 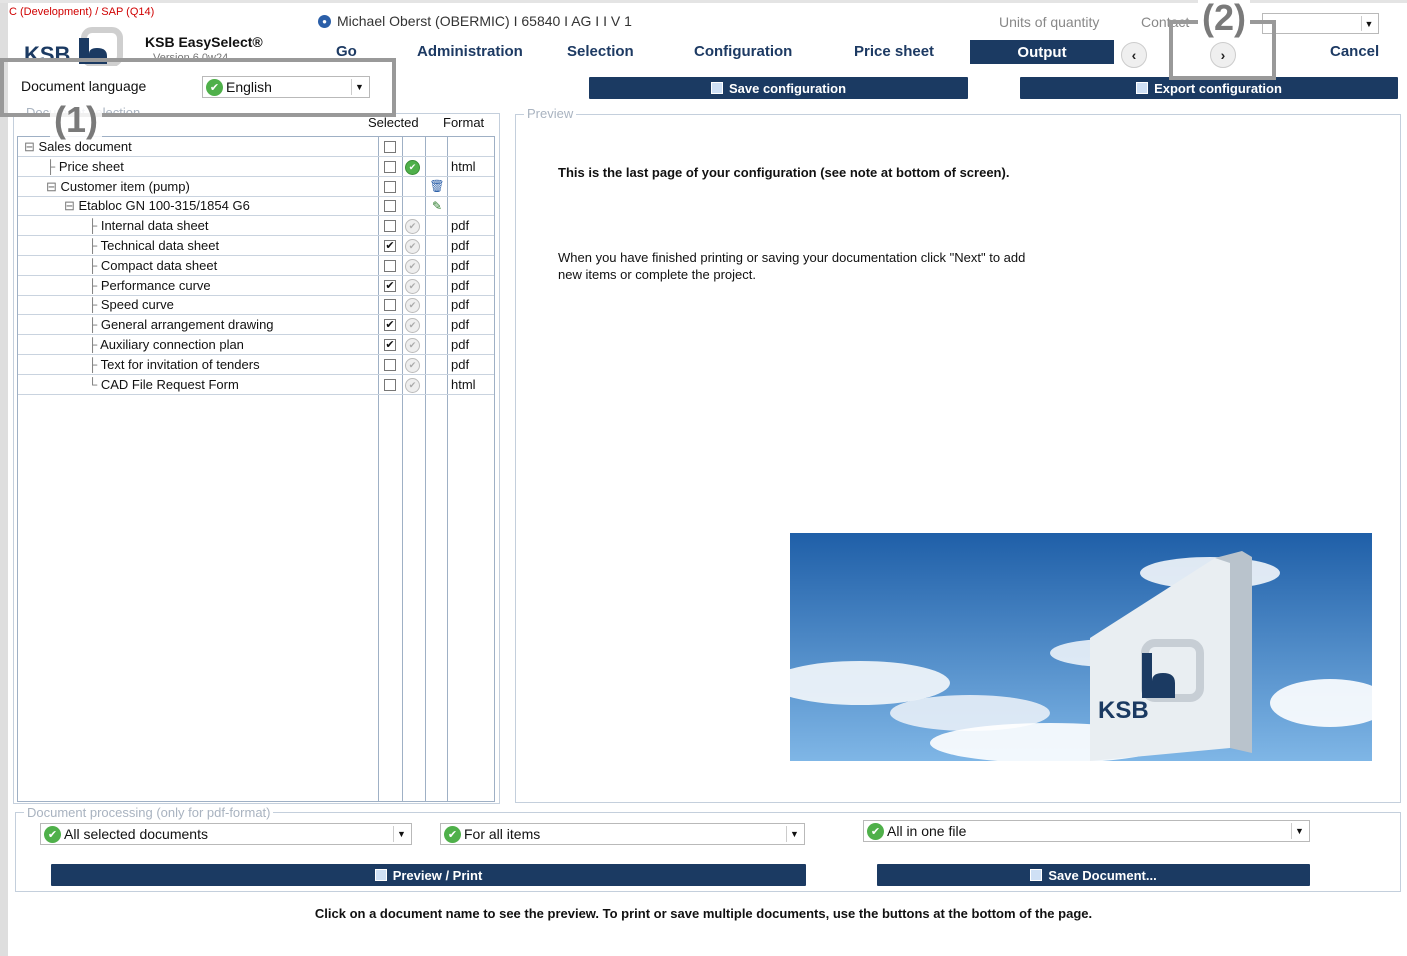 I want to click on document-name-text: Price sheet, so click(x=91, y=166).